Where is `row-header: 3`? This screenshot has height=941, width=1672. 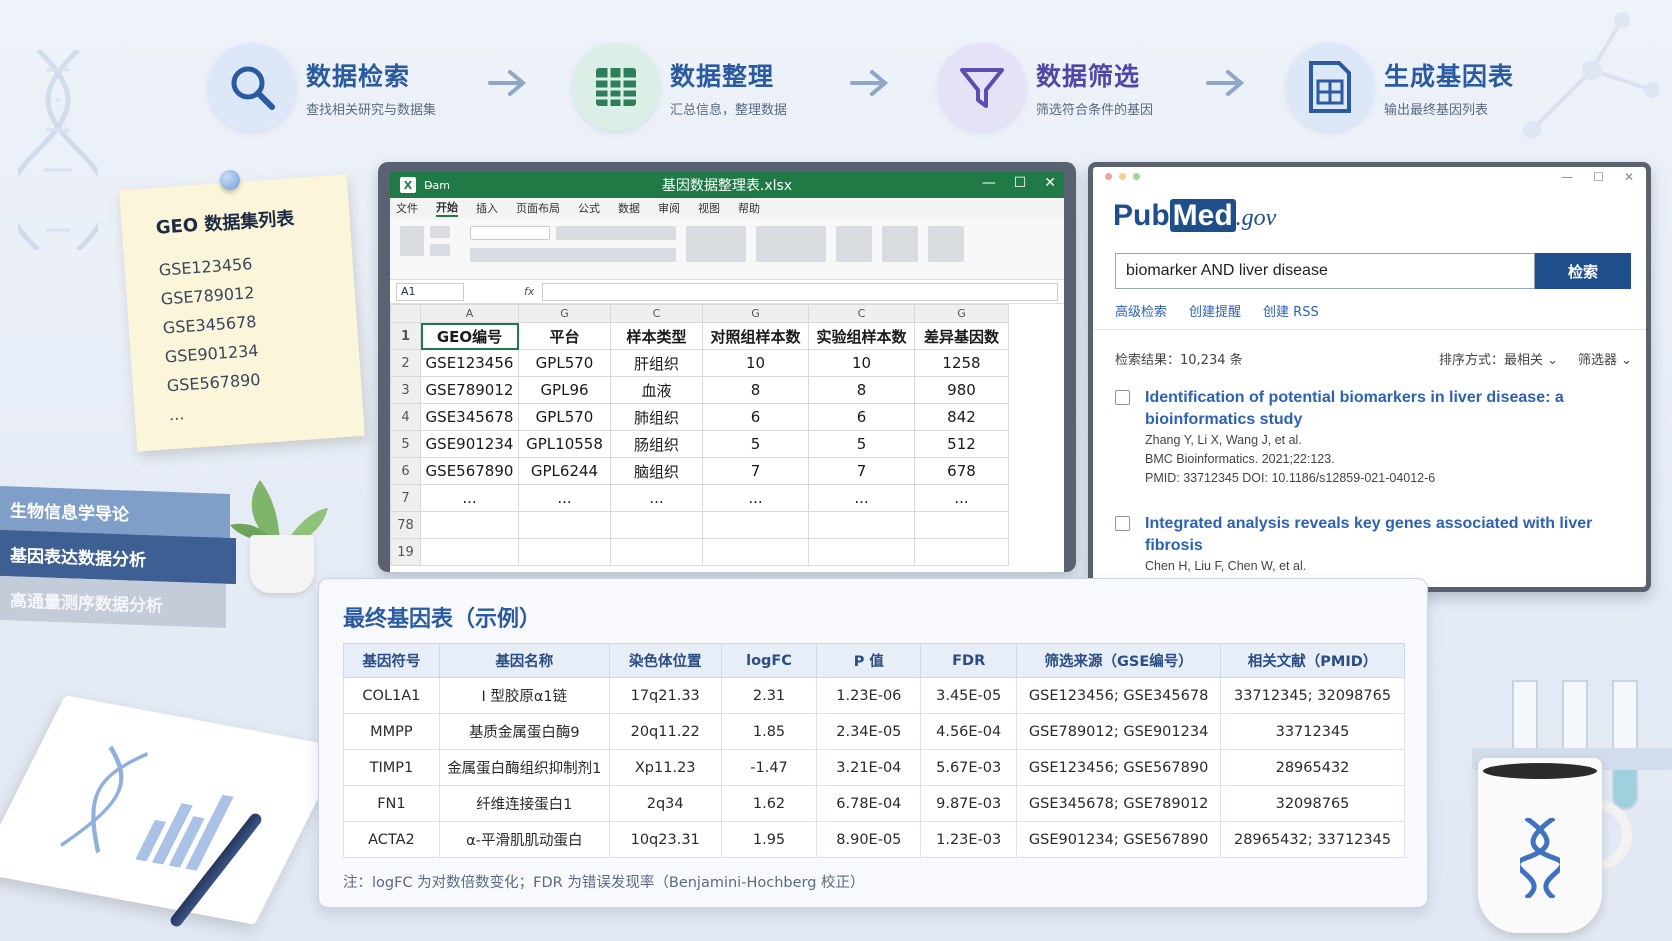
row-header: 3 is located at coordinates (405, 390).